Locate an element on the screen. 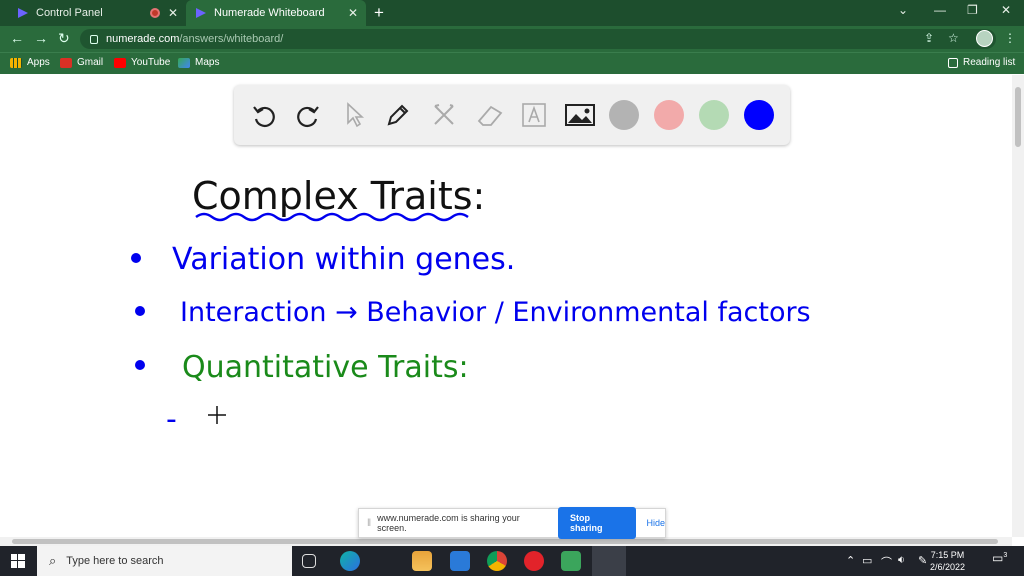 This screenshot has height=576, width=1024. tab-numerade-whiteboard: Numerade Whiteboard ✕ is located at coordinates (276, 13).